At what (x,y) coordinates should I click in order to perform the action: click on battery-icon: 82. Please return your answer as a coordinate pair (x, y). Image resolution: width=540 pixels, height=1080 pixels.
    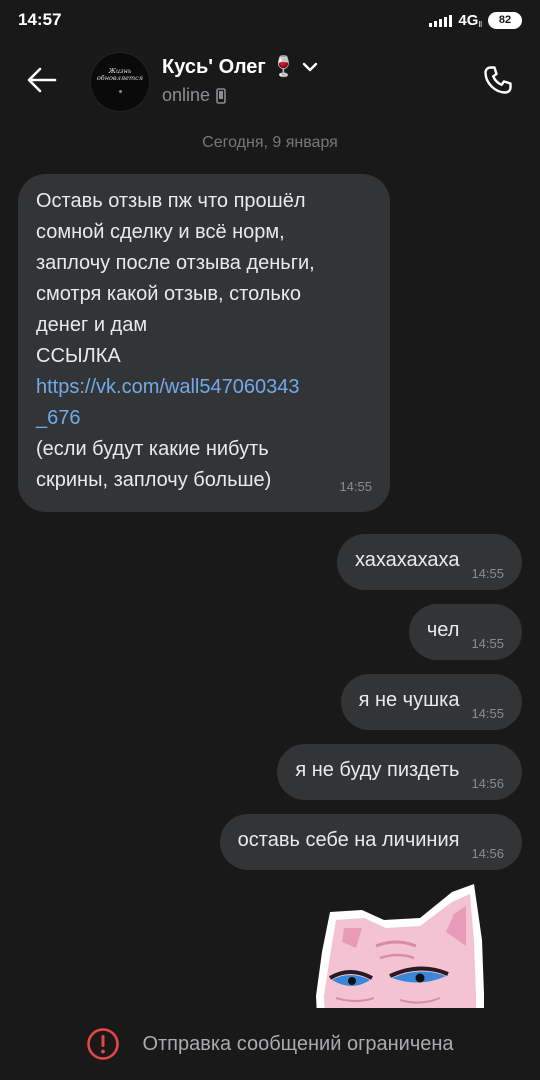
    Looking at the image, I should click on (505, 20).